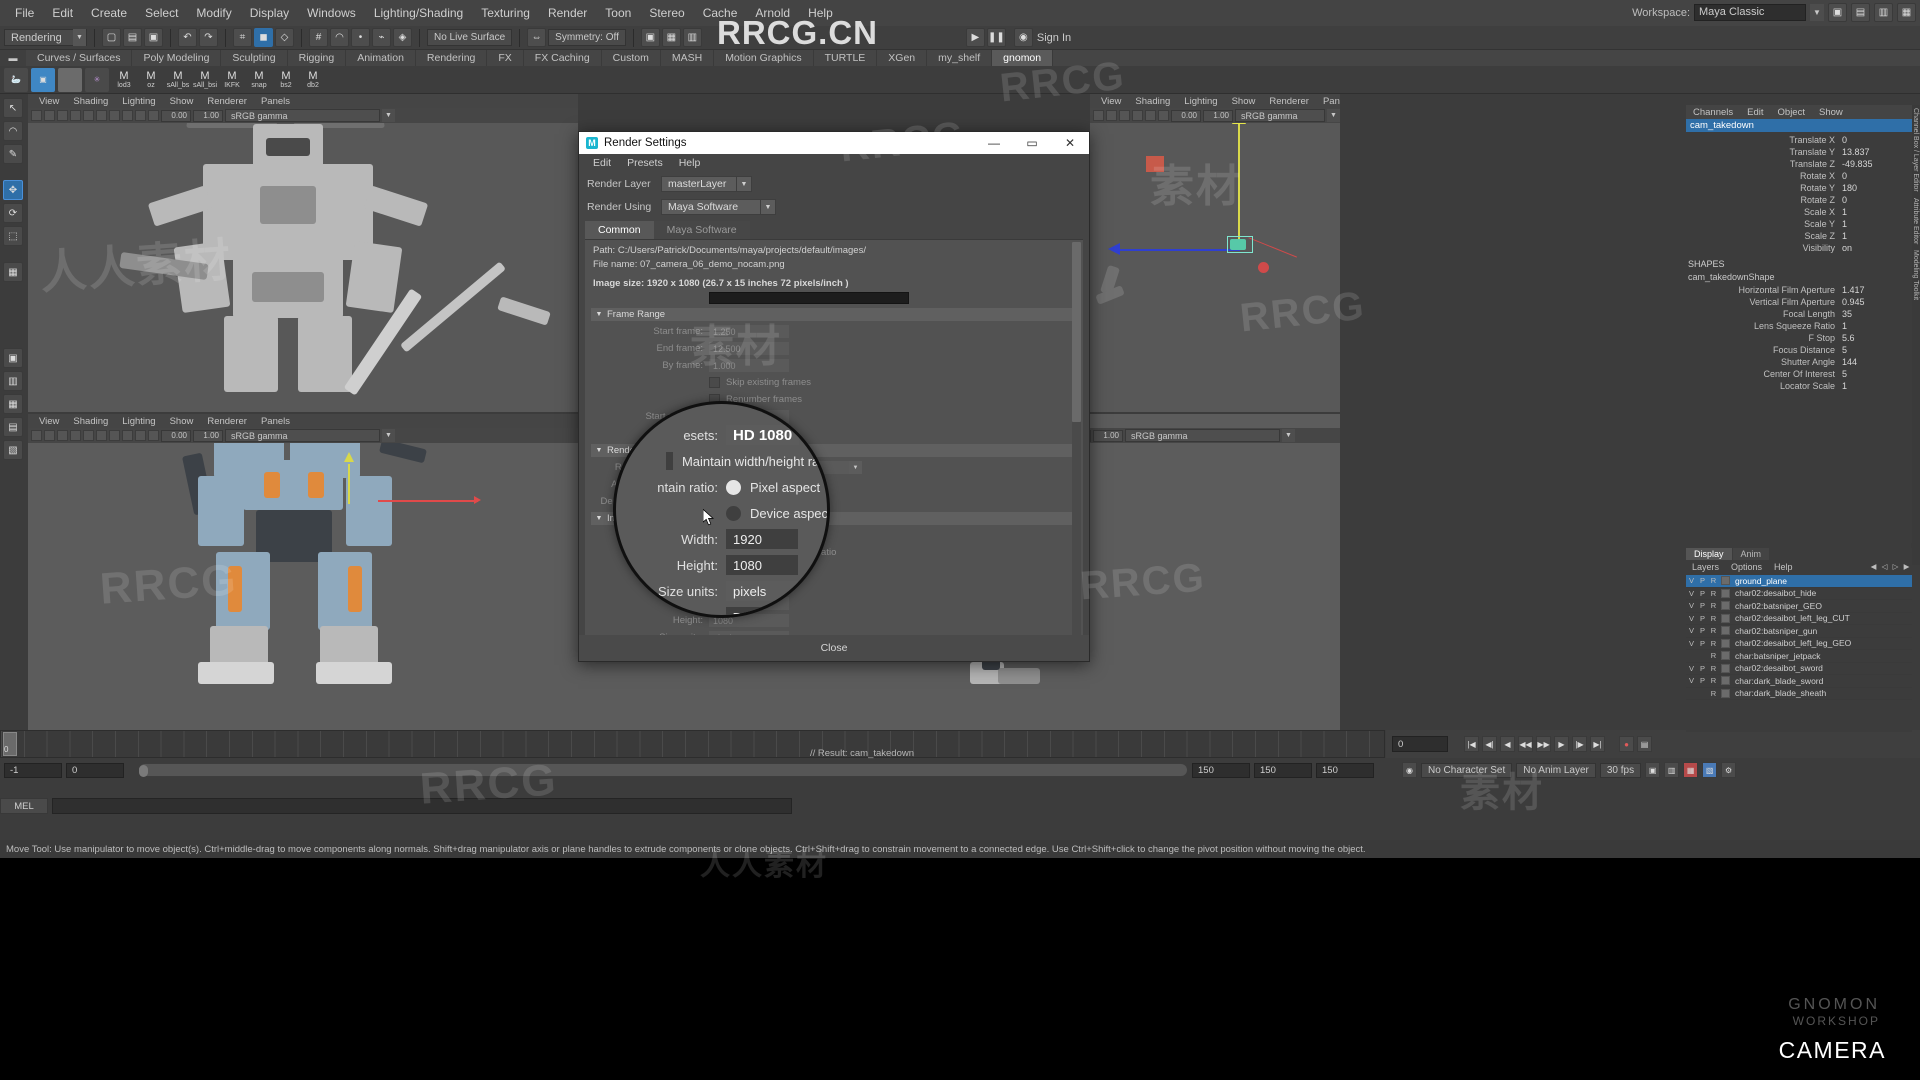 This screenshot has height=1080, width=1920. Describe the element at coordinates (132, 37) in the screenshot. I see `open-scene-icon: ▤` at that location.